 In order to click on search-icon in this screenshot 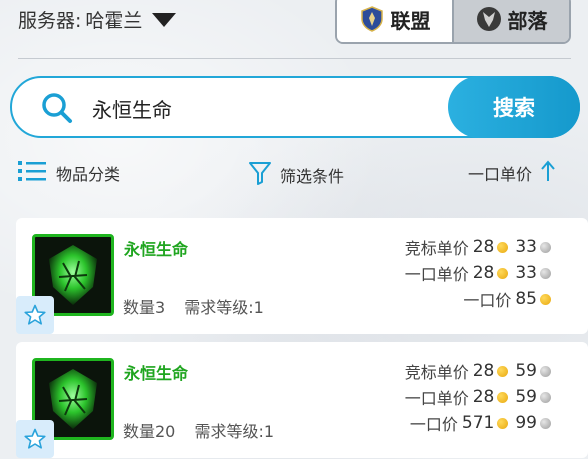, I will do `click(57, 108)`.